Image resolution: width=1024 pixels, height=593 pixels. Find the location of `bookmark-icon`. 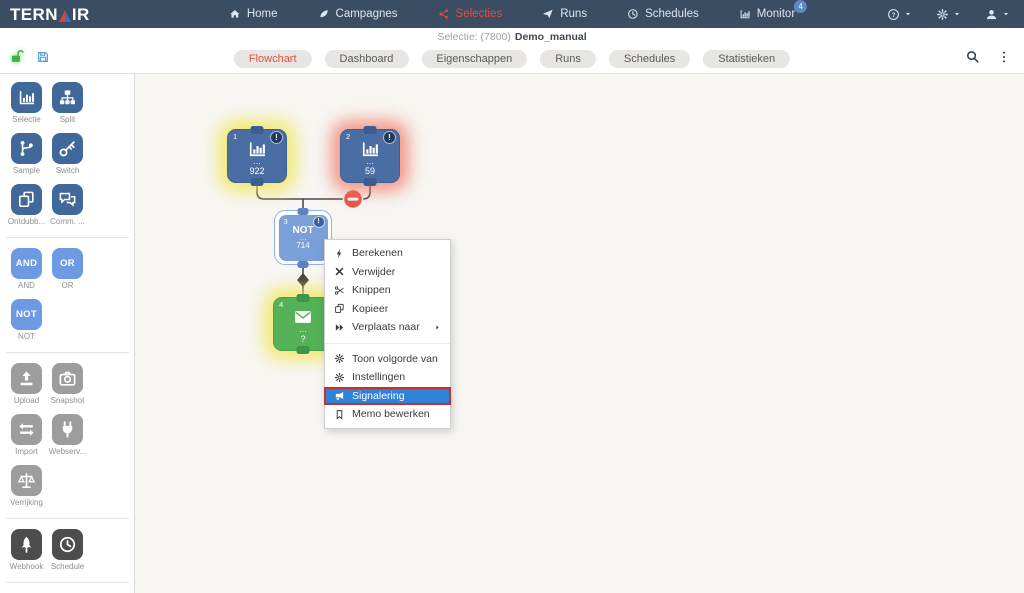

bookmark-icon is located at coordinates (339, 414).